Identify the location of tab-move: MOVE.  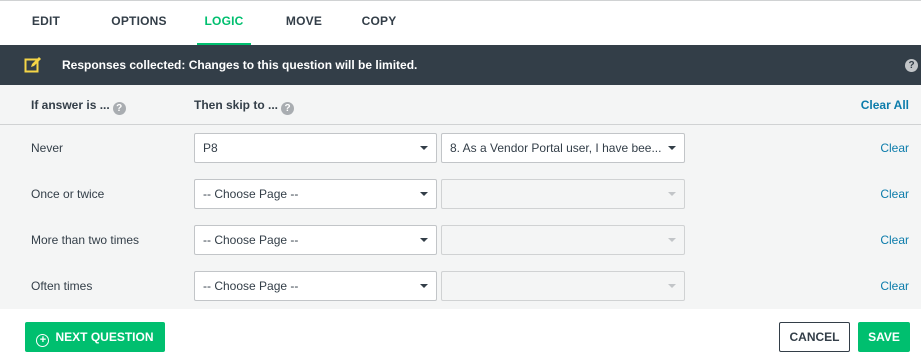
(304, 23).